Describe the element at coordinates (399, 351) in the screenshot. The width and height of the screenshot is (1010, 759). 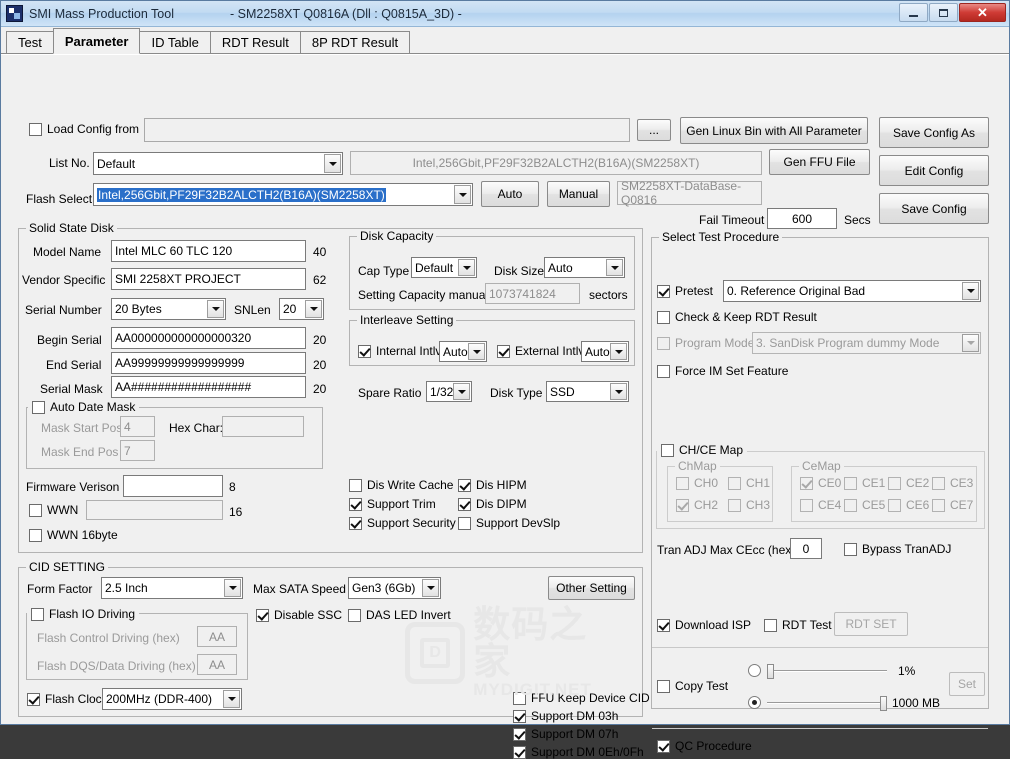
I see `internal-intlv-checkbox: Internal Intlv` at that location.